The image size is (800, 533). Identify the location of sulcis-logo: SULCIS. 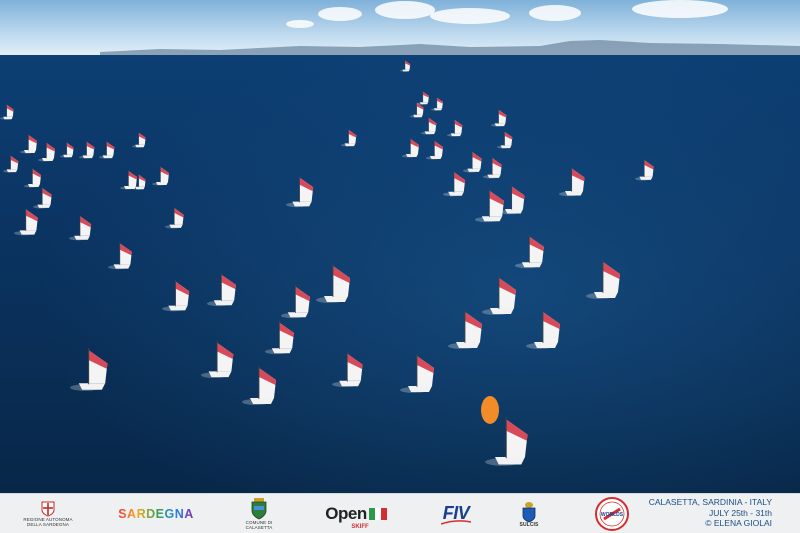
(529, 513).